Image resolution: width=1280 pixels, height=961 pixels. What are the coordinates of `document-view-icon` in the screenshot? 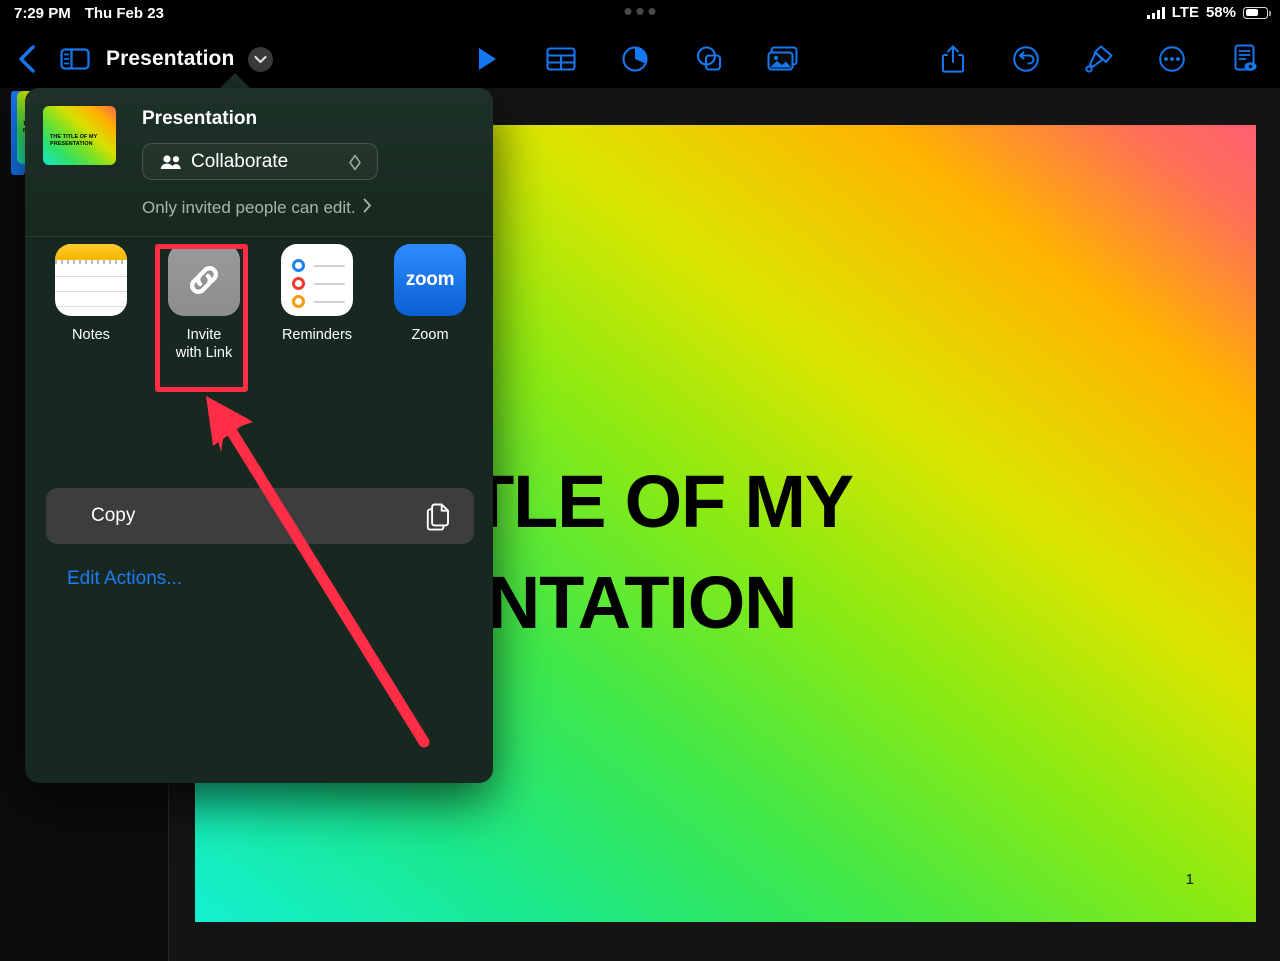 It's located at (1245, 59).